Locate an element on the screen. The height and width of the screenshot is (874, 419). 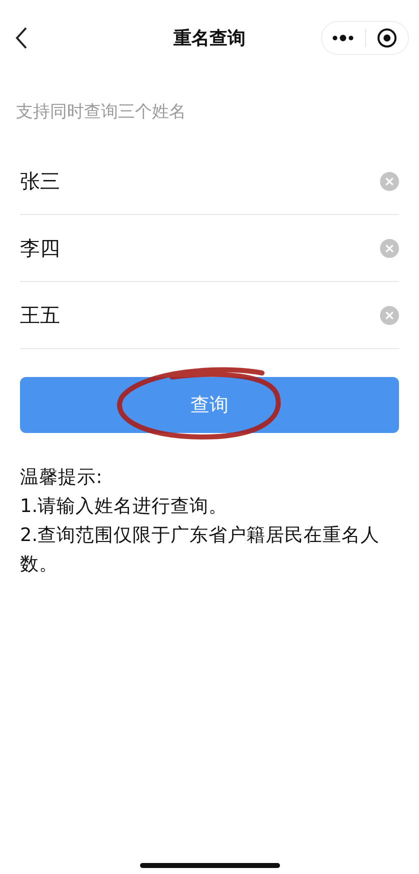
tip-text: 2.查询范围仅限于广东省户籍居民在重名人数。 is located at coordinates (200, 550).